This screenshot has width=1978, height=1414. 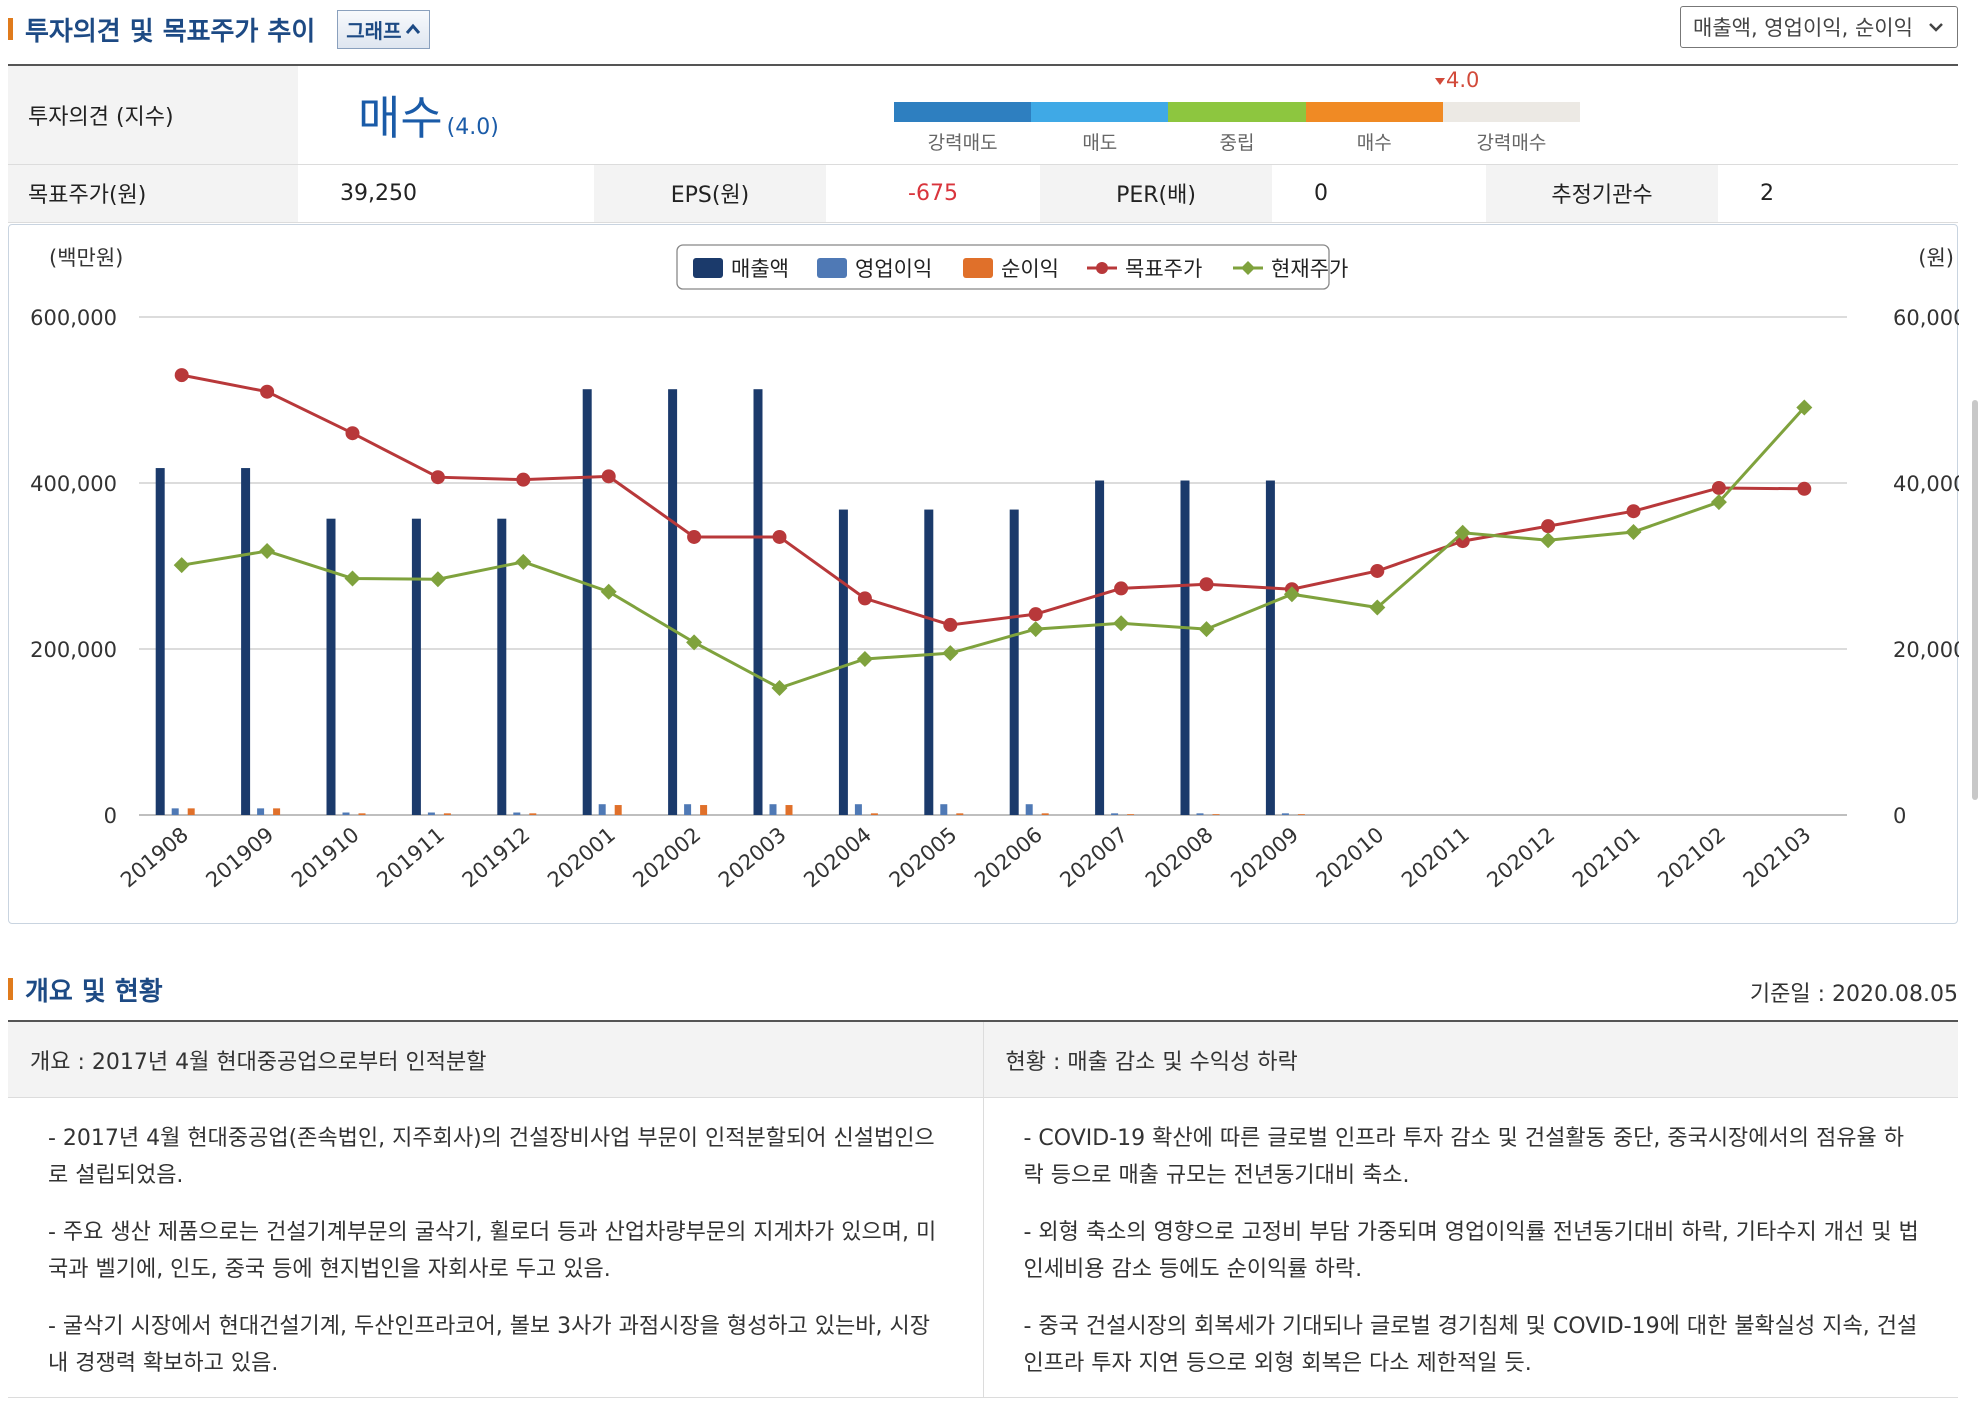 I want to click on metric-select: 매출액, 영업이익, 순이익, so click(x=1819, y=27).